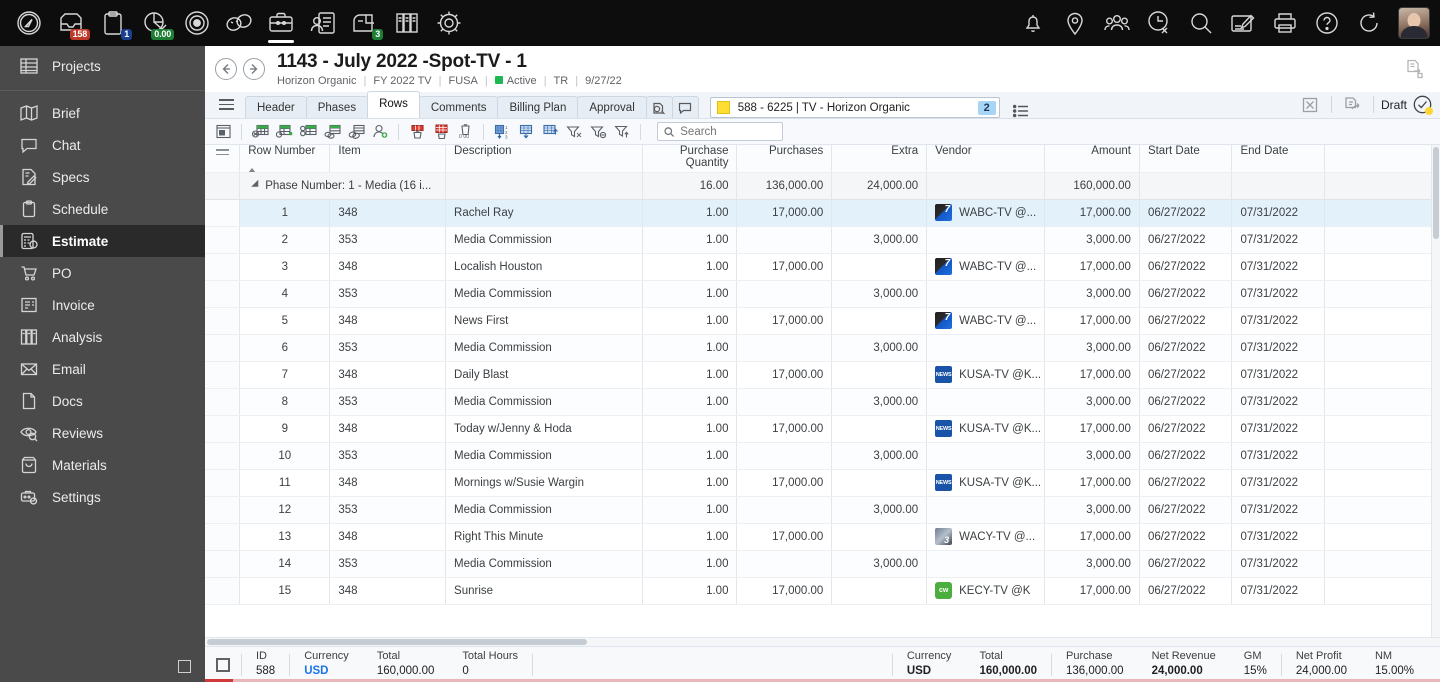 This screenshot has height=682, width=1440. Describe the element at coordinates (393, 104) in the screenshot. I see `tab-rows: Rows` at that location.